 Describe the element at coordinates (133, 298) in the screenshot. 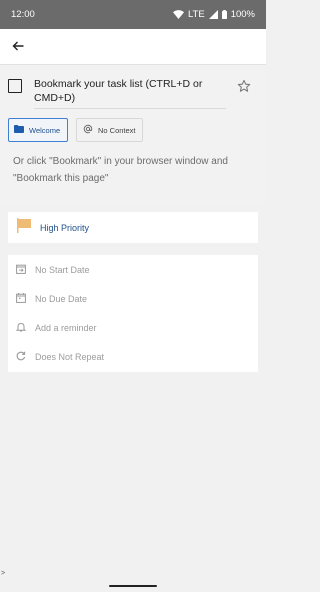

I see `due-date-row: No Due Date` at that location.